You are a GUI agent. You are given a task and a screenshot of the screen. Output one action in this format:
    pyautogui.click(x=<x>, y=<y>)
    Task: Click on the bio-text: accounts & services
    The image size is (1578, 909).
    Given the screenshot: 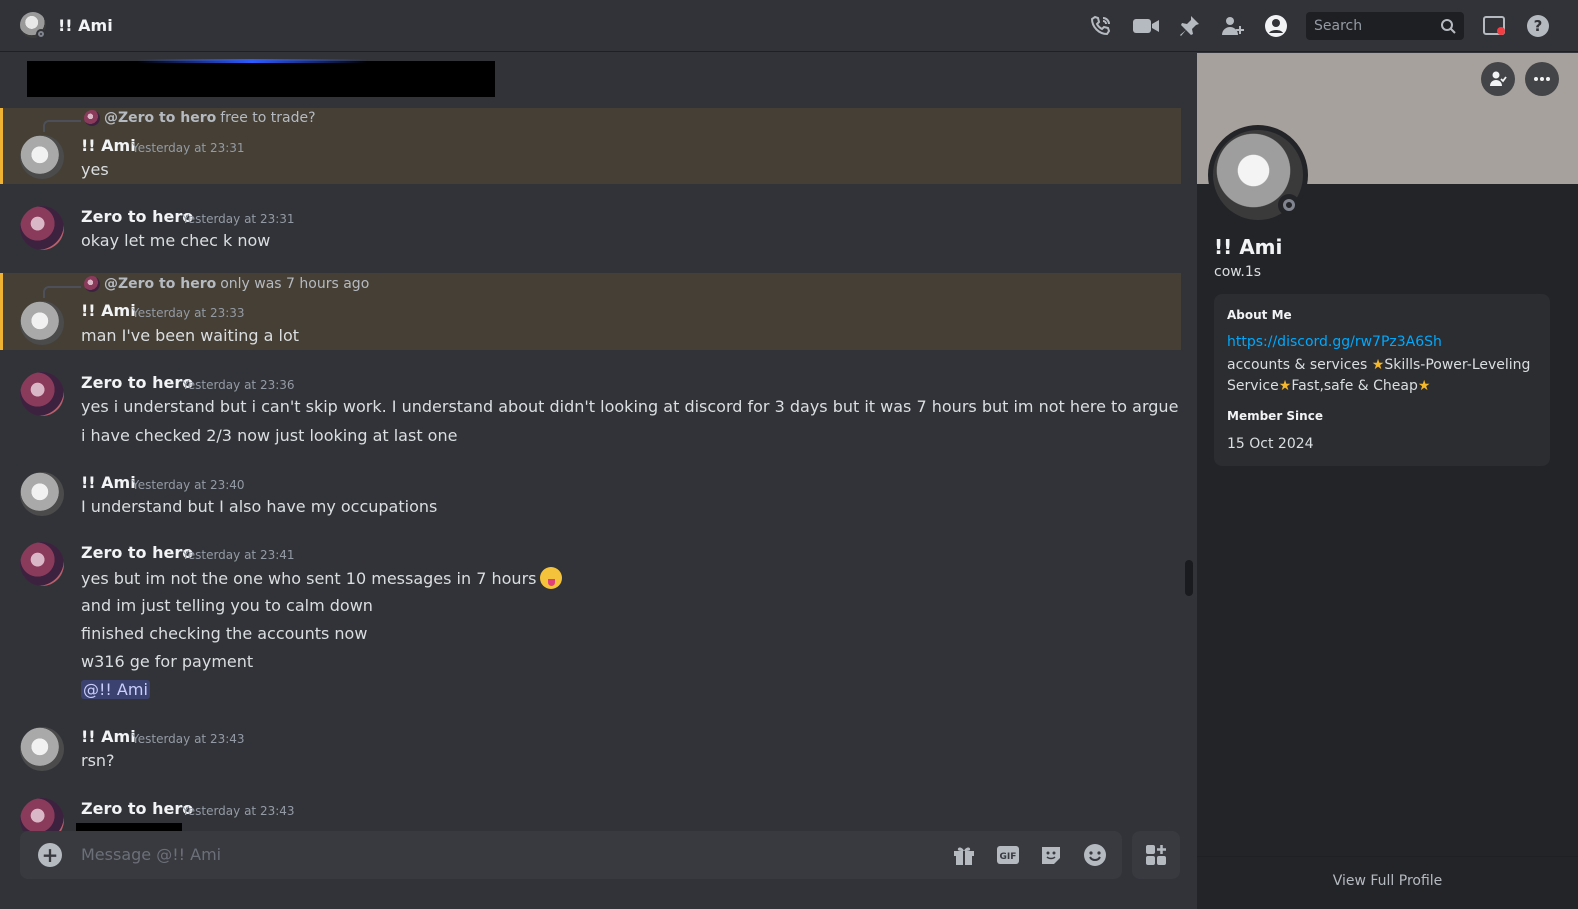 What is the action you would take?
    pyautogui.click(x=1299, y=365)
    